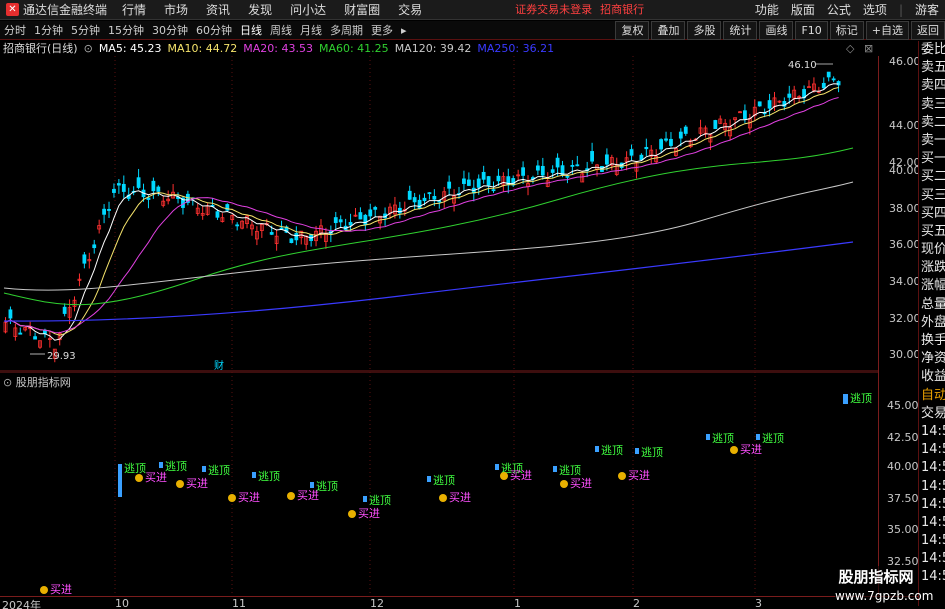  What do you see at coordinates (928, 30) in the screenshot?
I see `back-button: 返回` at bounding box center [928, 30].